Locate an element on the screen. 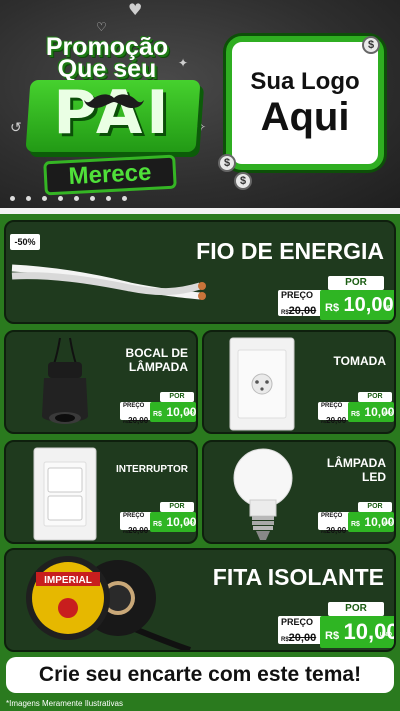  arrow-doodle-icon: ↺ is located at coordinates (16, 128).